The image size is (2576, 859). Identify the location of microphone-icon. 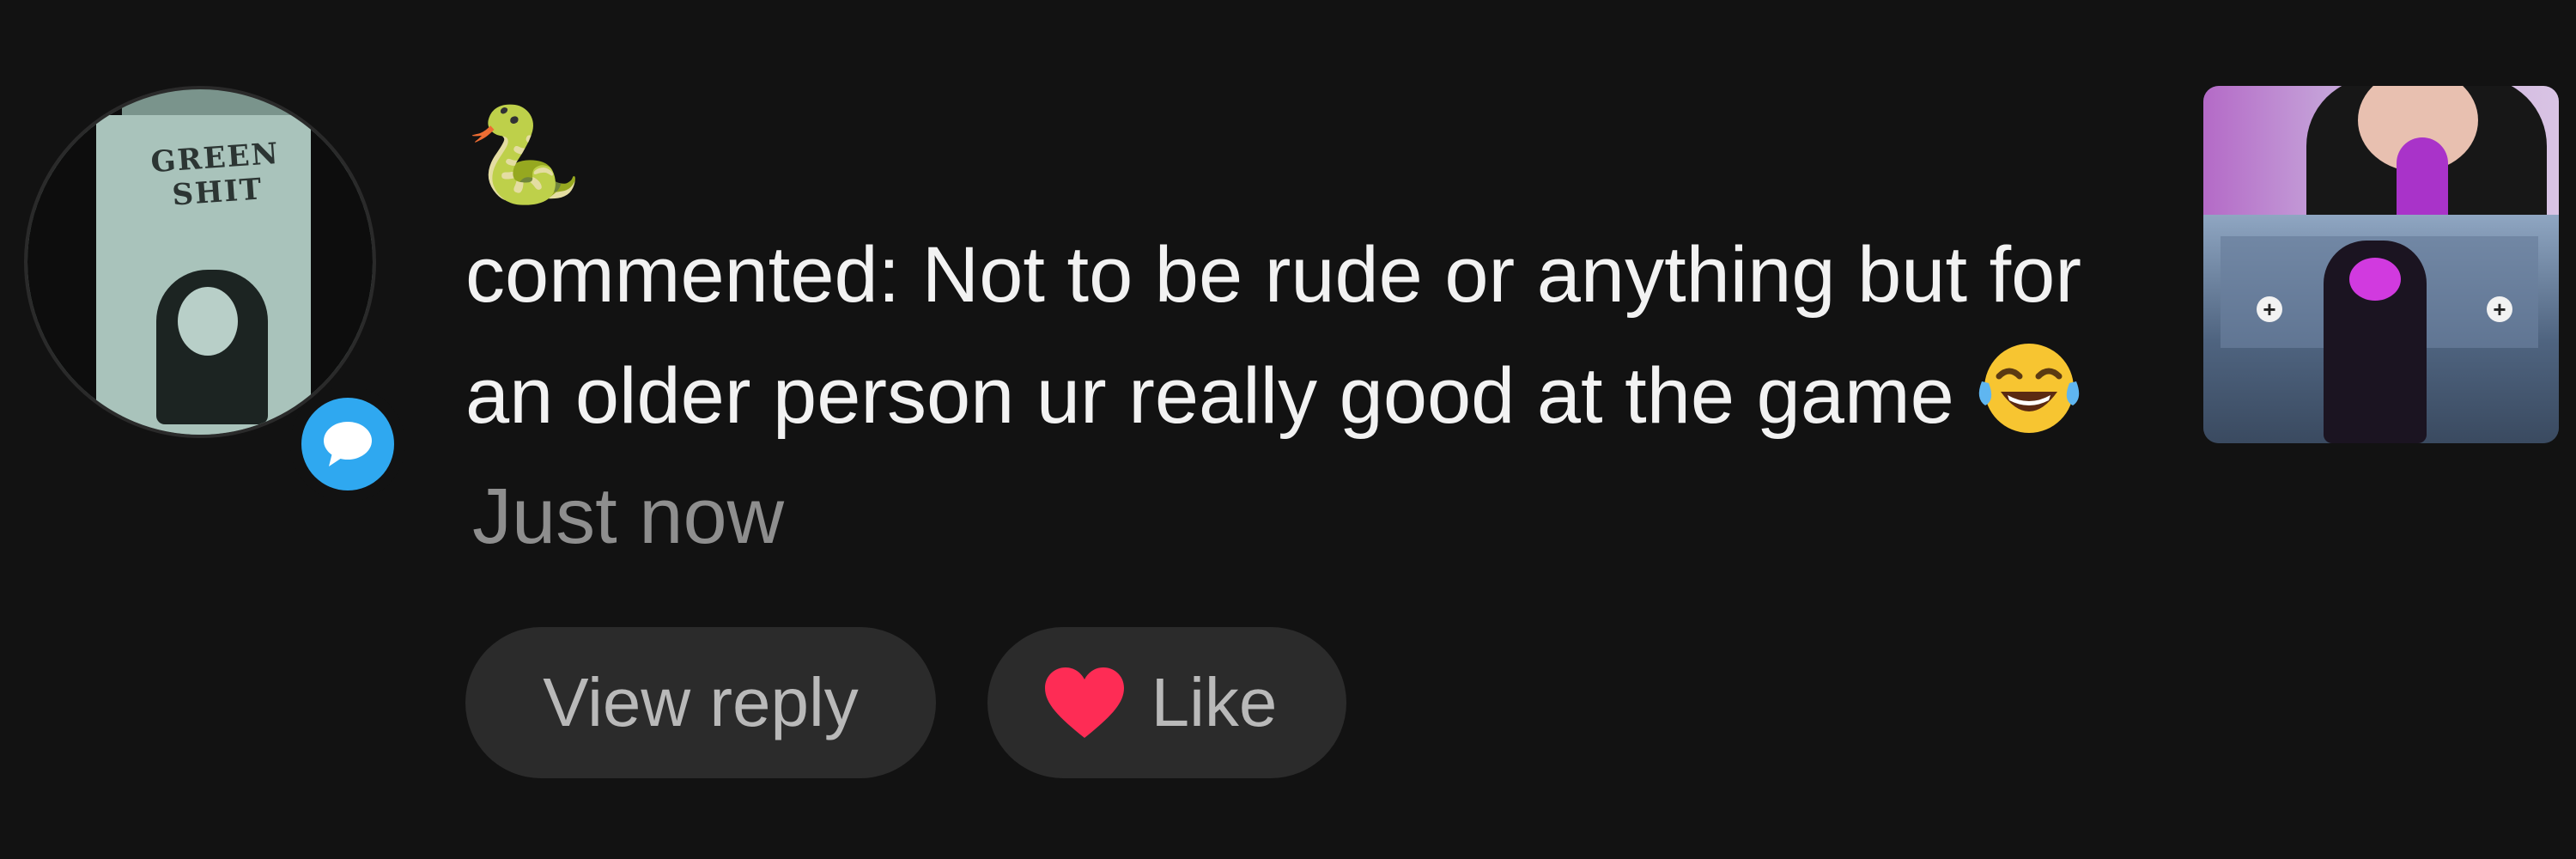
(2422, 180).